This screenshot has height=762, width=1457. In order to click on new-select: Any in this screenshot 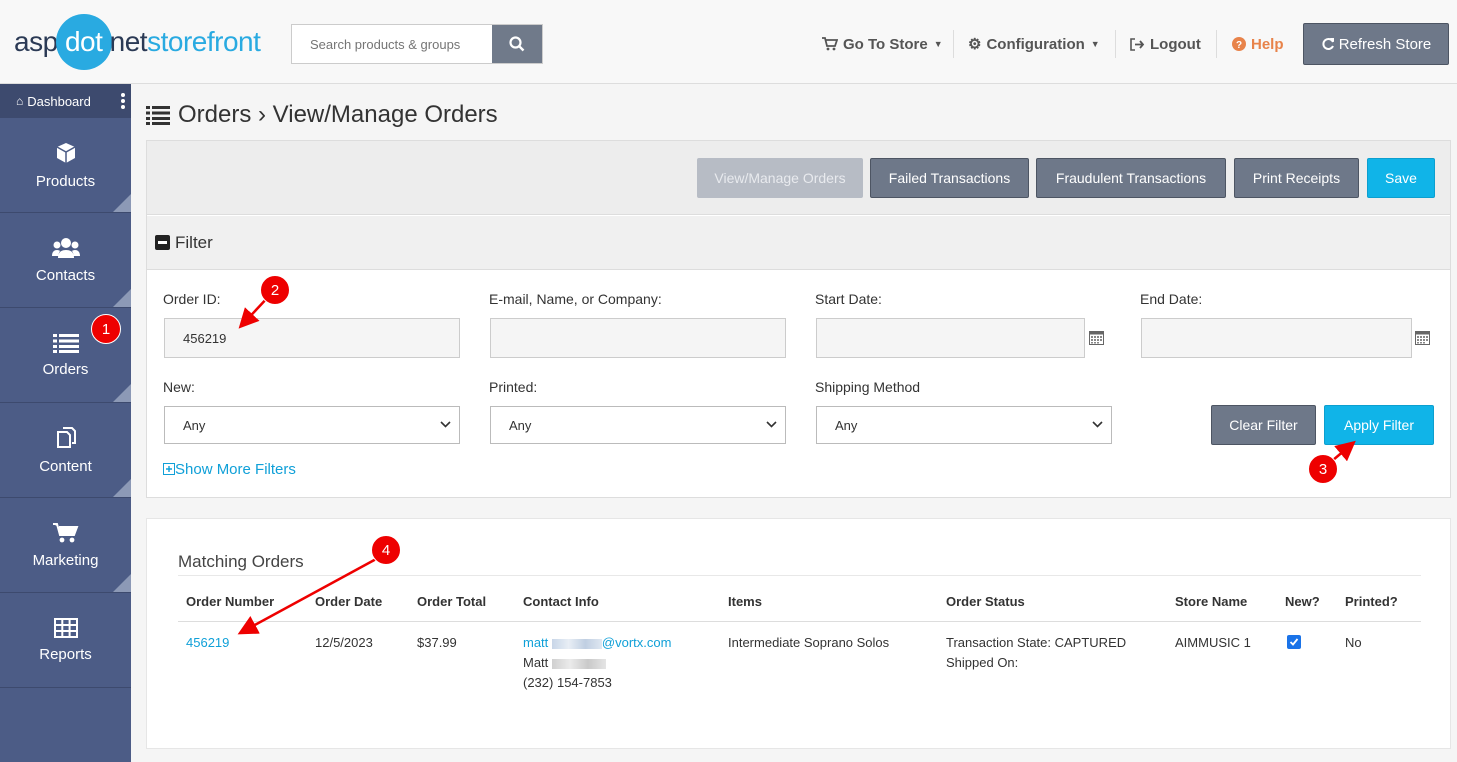, I will do `click(312, 425)`.